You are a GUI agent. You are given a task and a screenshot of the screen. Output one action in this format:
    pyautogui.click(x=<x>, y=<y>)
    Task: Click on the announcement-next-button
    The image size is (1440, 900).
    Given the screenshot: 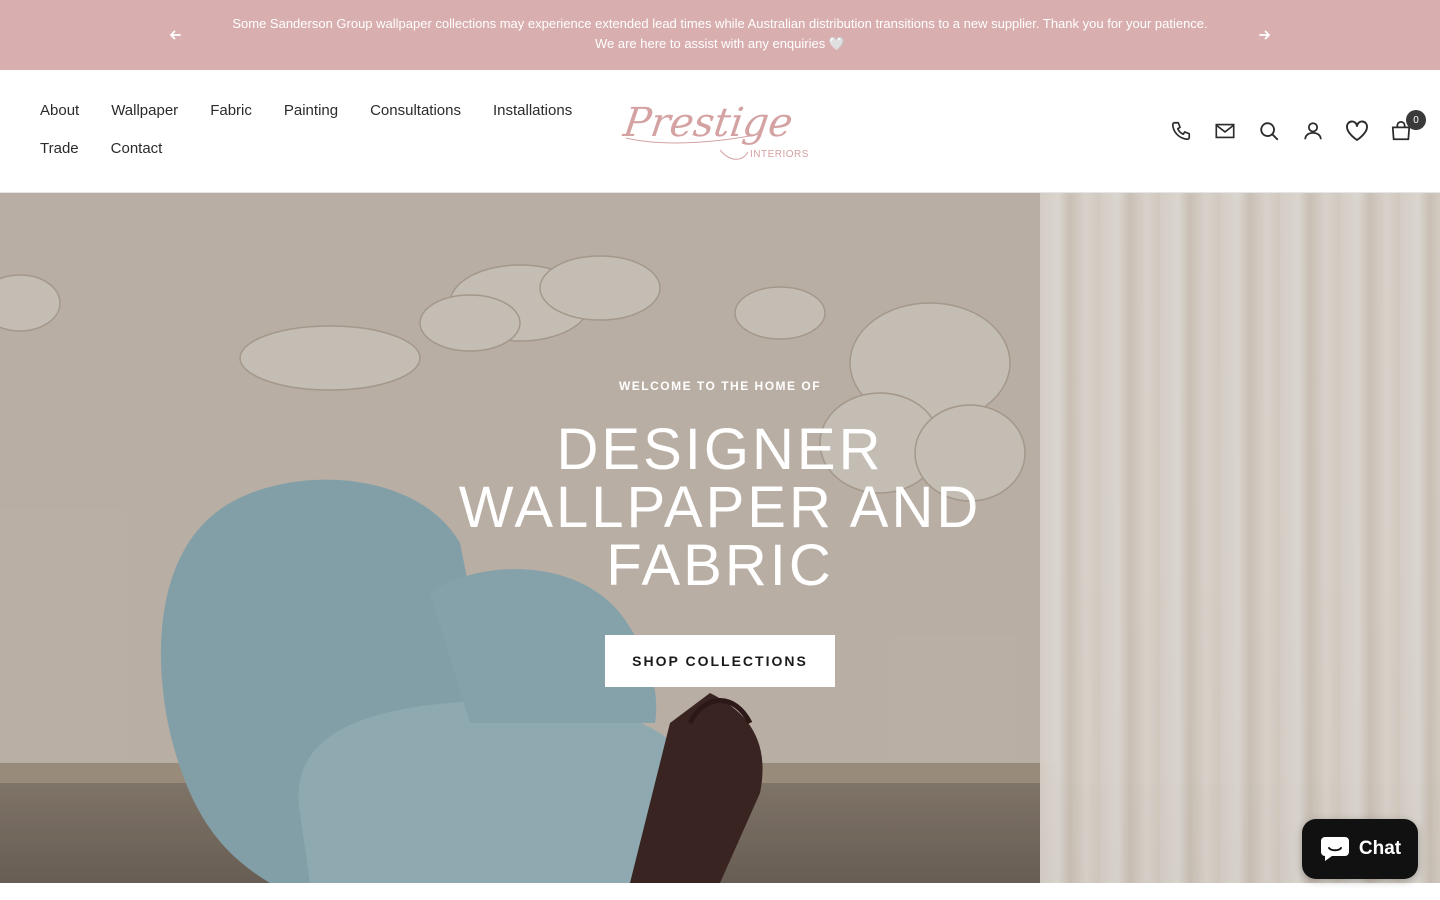 What is the action you would take?
    pyautogui.click(x=1265, y=35)
    